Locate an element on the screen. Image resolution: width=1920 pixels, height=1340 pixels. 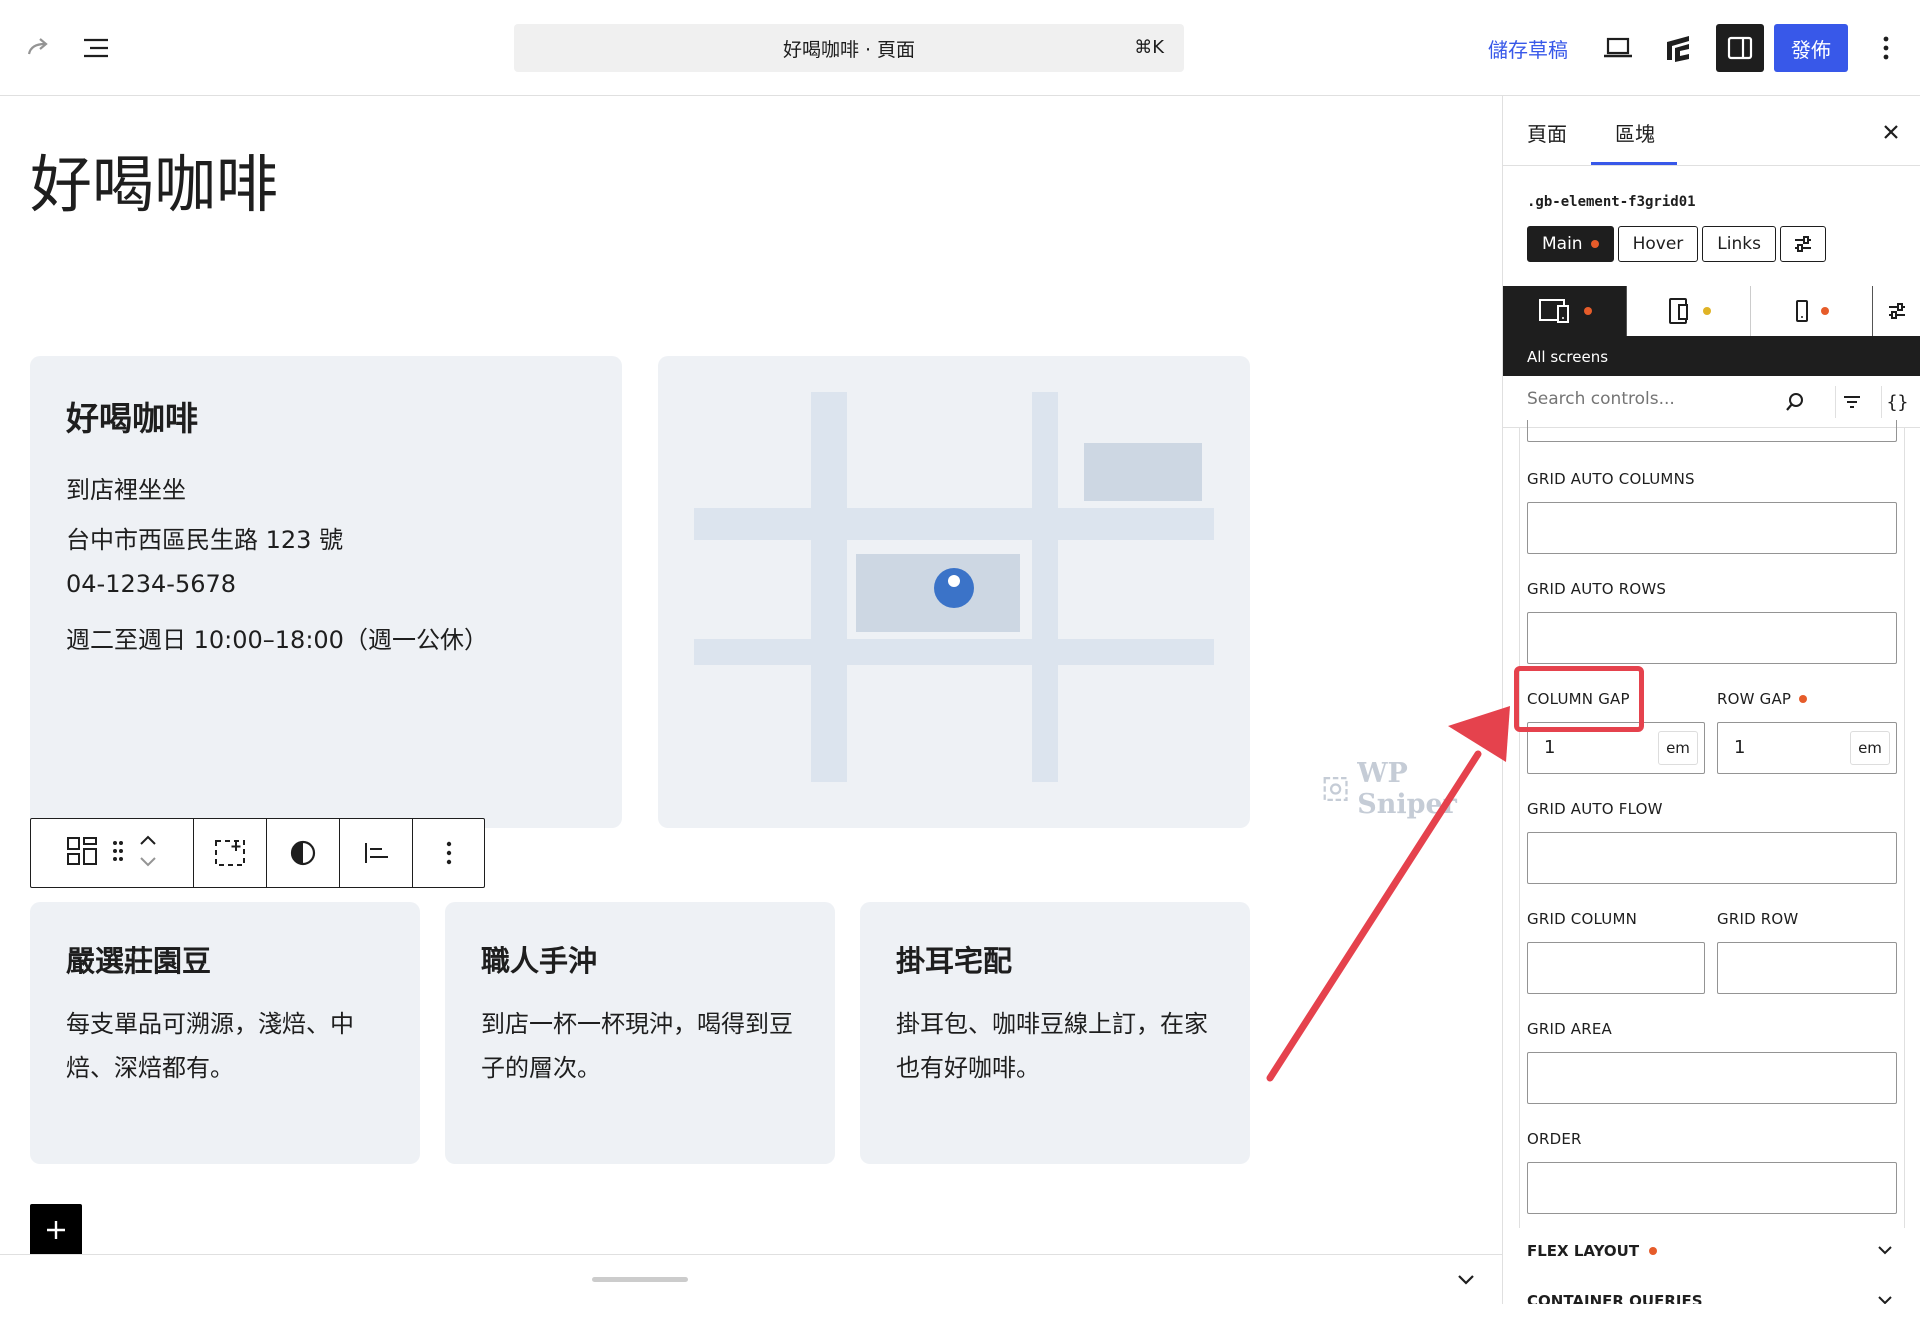
add-block-button is located at coordinates (56, 1230).